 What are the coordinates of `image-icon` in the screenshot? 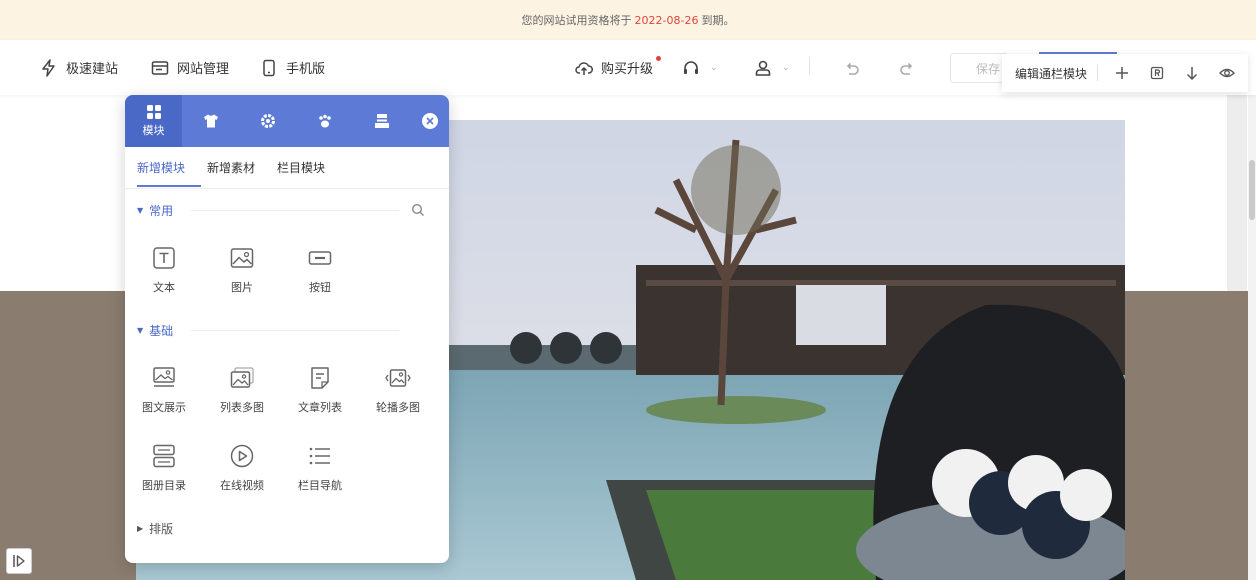 It's located at (242, 258).